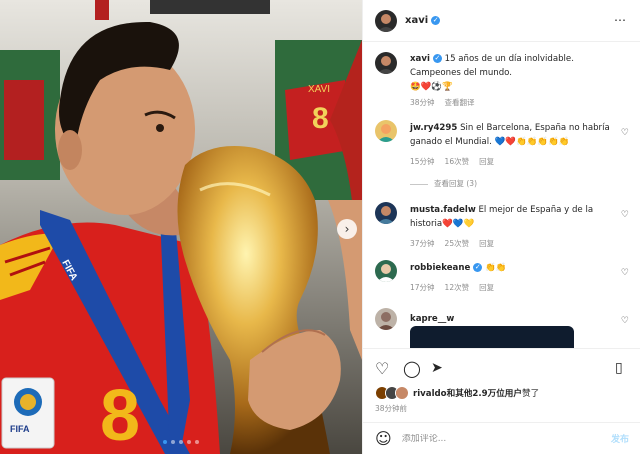  What do you see at coordinates (440, 268) in the screenshot?
I see `comment-username: robbiekeane` at bounding box center [440, 268].